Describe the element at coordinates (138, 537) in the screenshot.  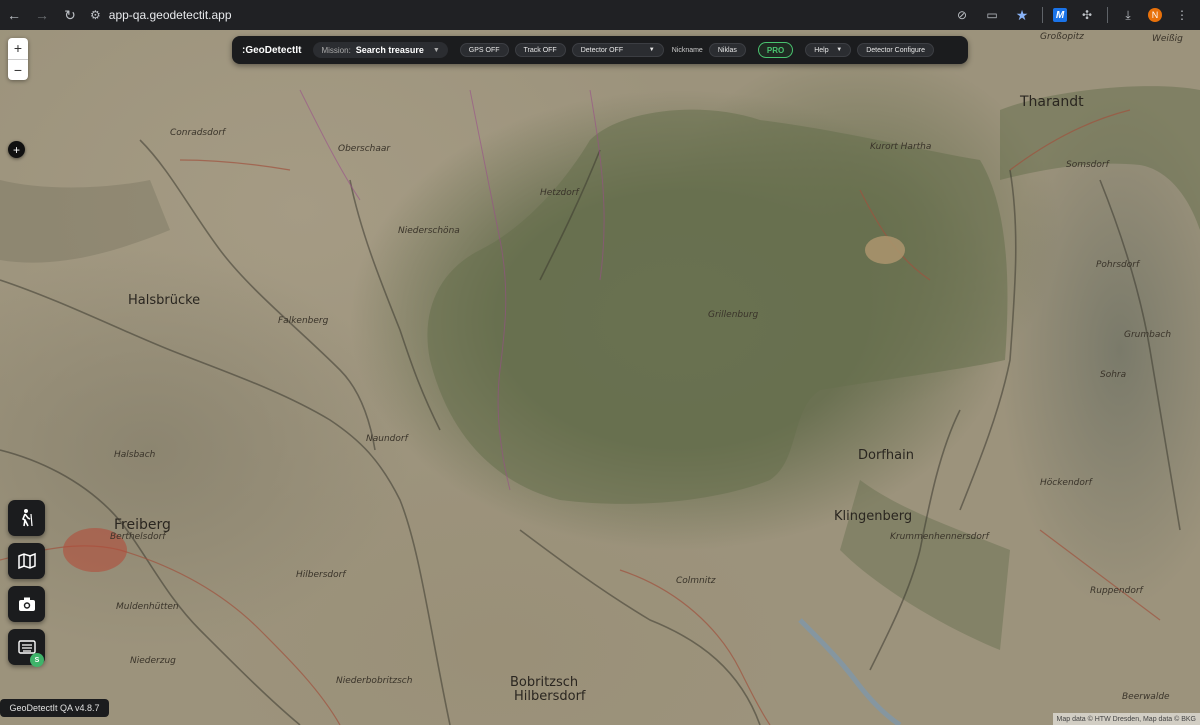
I see `place-label: Berthelsdorf` at that location.